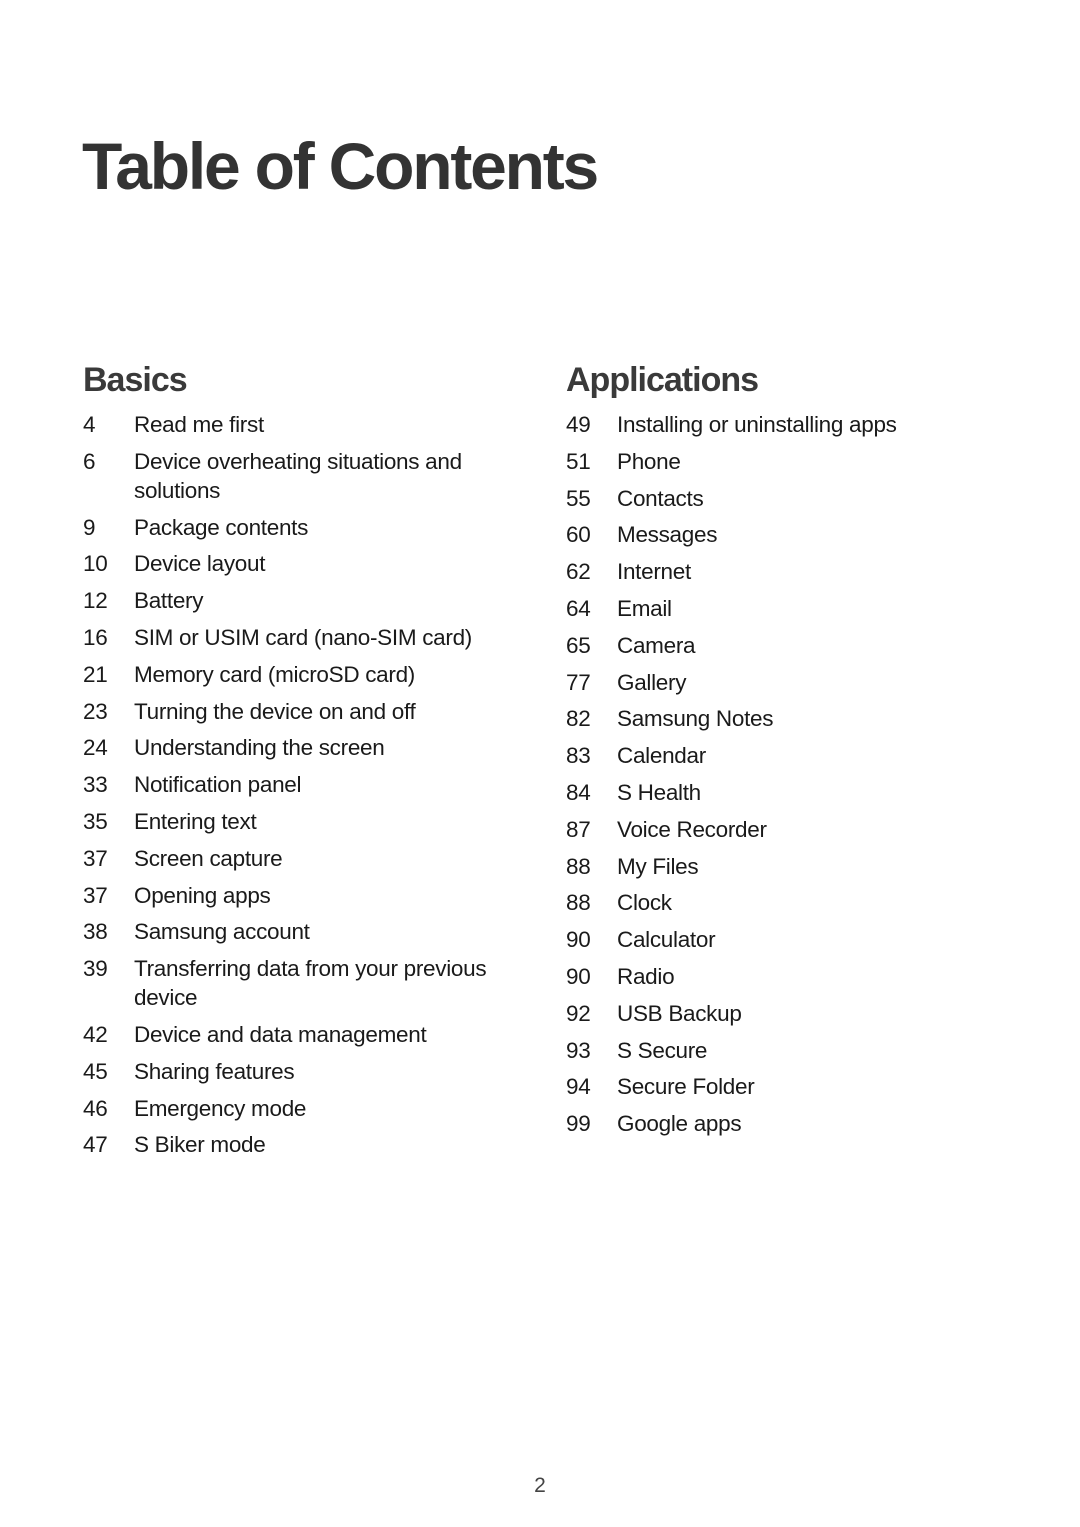 This screenshot has width=1080, height=1527. I want to click on toc-entry: 23 Turning the device on and off, so click(298, 711).